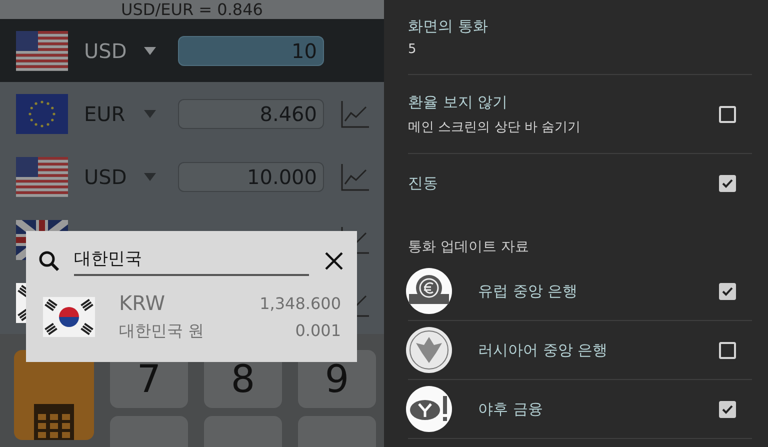 This screenshot has width=768, height=447. What do you see at coordinates (192, 9) in the screenshot?
I see `exchange-rate-bar: USD/EUR = 0.846` at bounding box center [192, 9].